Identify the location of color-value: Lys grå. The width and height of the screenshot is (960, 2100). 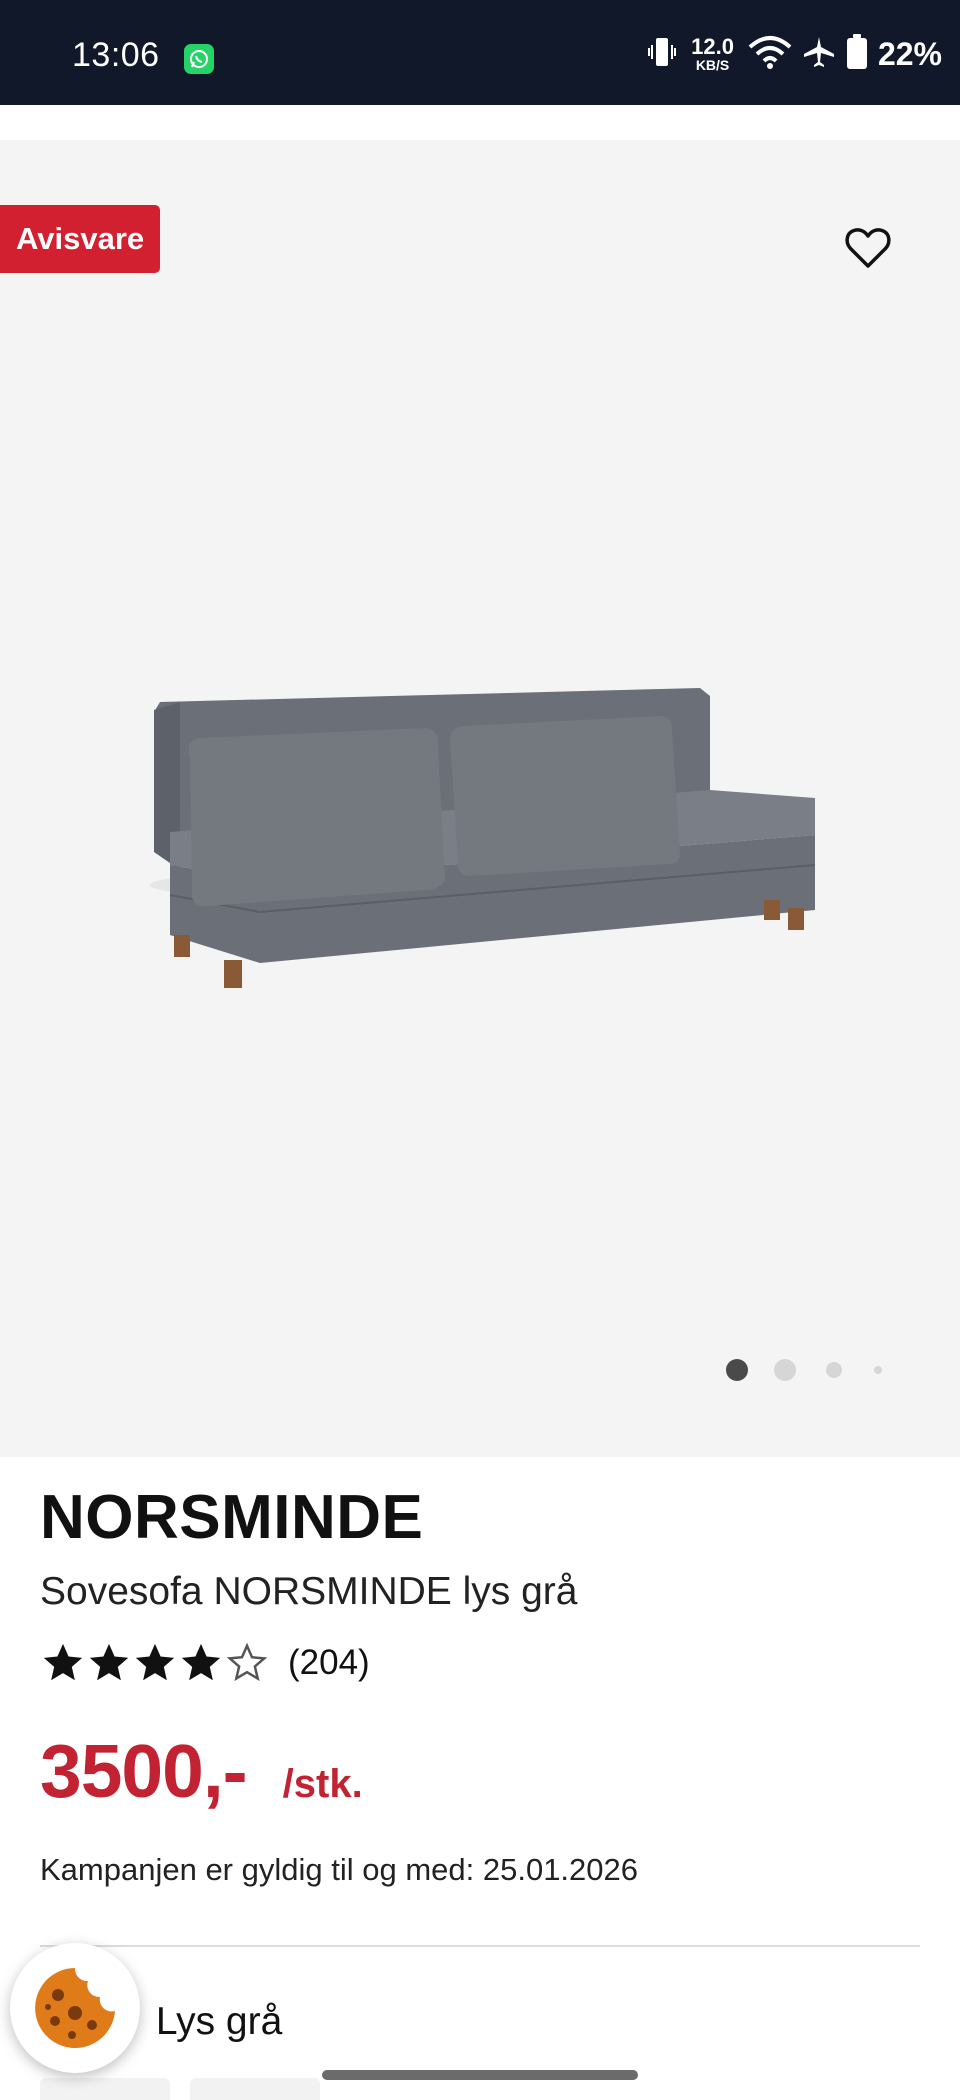
(219, 2021).